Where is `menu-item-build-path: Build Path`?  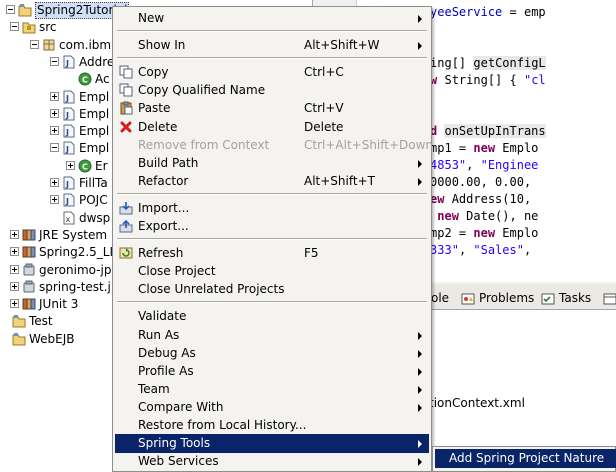 menu-item-build-path: Build Path is located at coordinates (272, 163).